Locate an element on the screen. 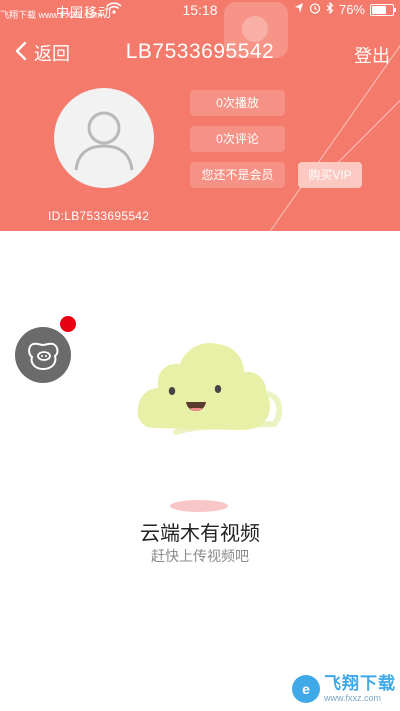 The image size is (400, 711). comments-count: 0次评论 is located at coordinates (237, 139).